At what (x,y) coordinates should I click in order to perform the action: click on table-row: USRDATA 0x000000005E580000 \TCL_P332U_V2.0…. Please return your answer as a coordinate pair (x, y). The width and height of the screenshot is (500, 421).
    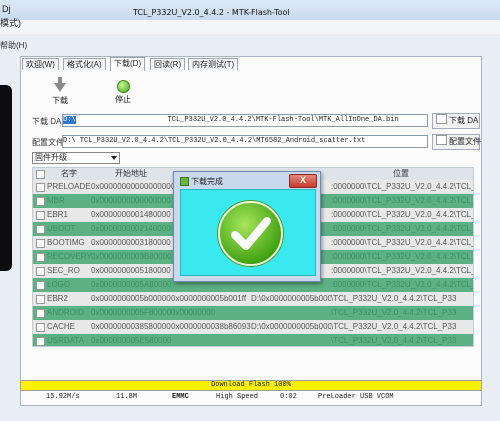
    Looking at the image, I should click on (253, 340).